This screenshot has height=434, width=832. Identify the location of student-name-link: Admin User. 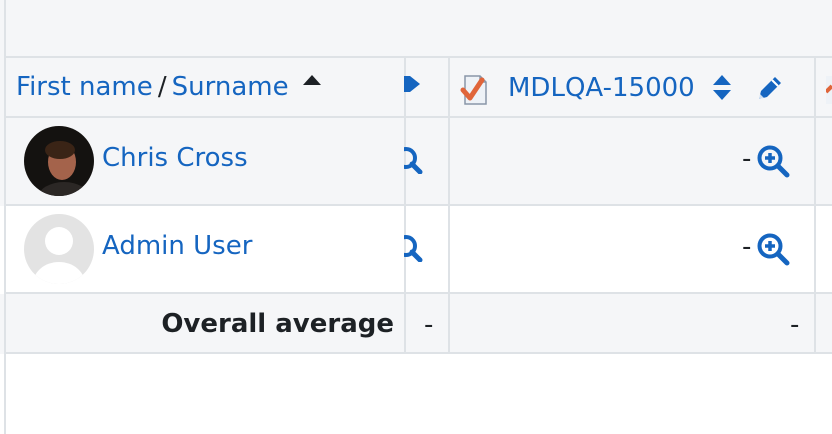
(177, 246).